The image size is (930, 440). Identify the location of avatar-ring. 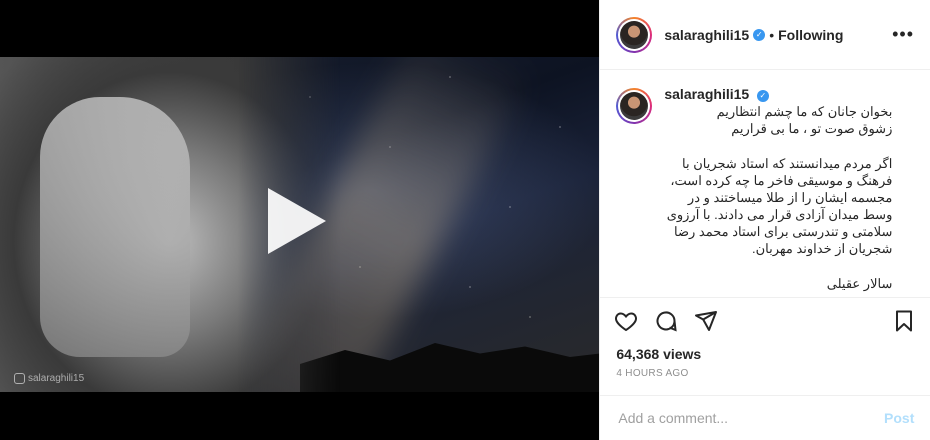
(634, 34).